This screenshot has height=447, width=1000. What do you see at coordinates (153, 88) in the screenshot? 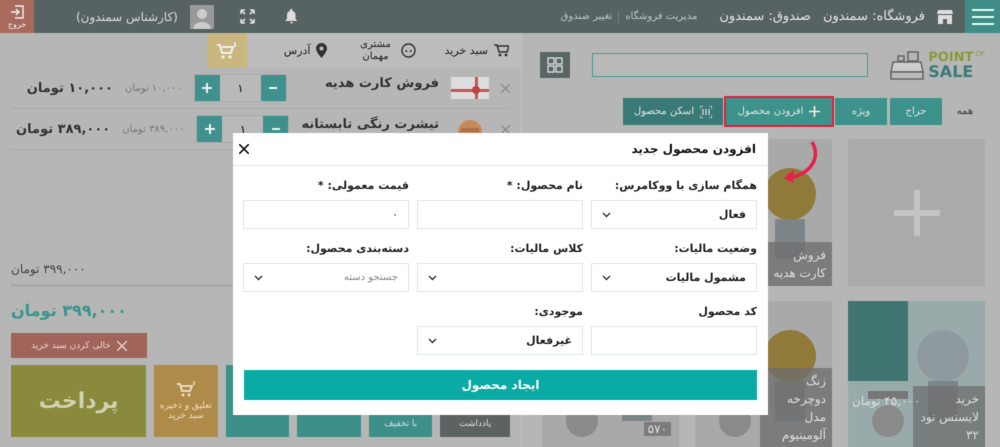
I see `unit-price: ۱۰,۰۰۰ تومان` at bounding box center [153, 88].